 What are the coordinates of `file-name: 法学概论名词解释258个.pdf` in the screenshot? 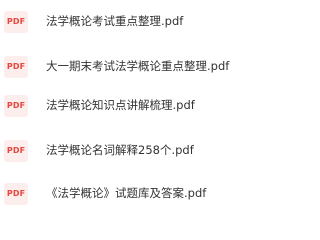 It's located at (120, 150).